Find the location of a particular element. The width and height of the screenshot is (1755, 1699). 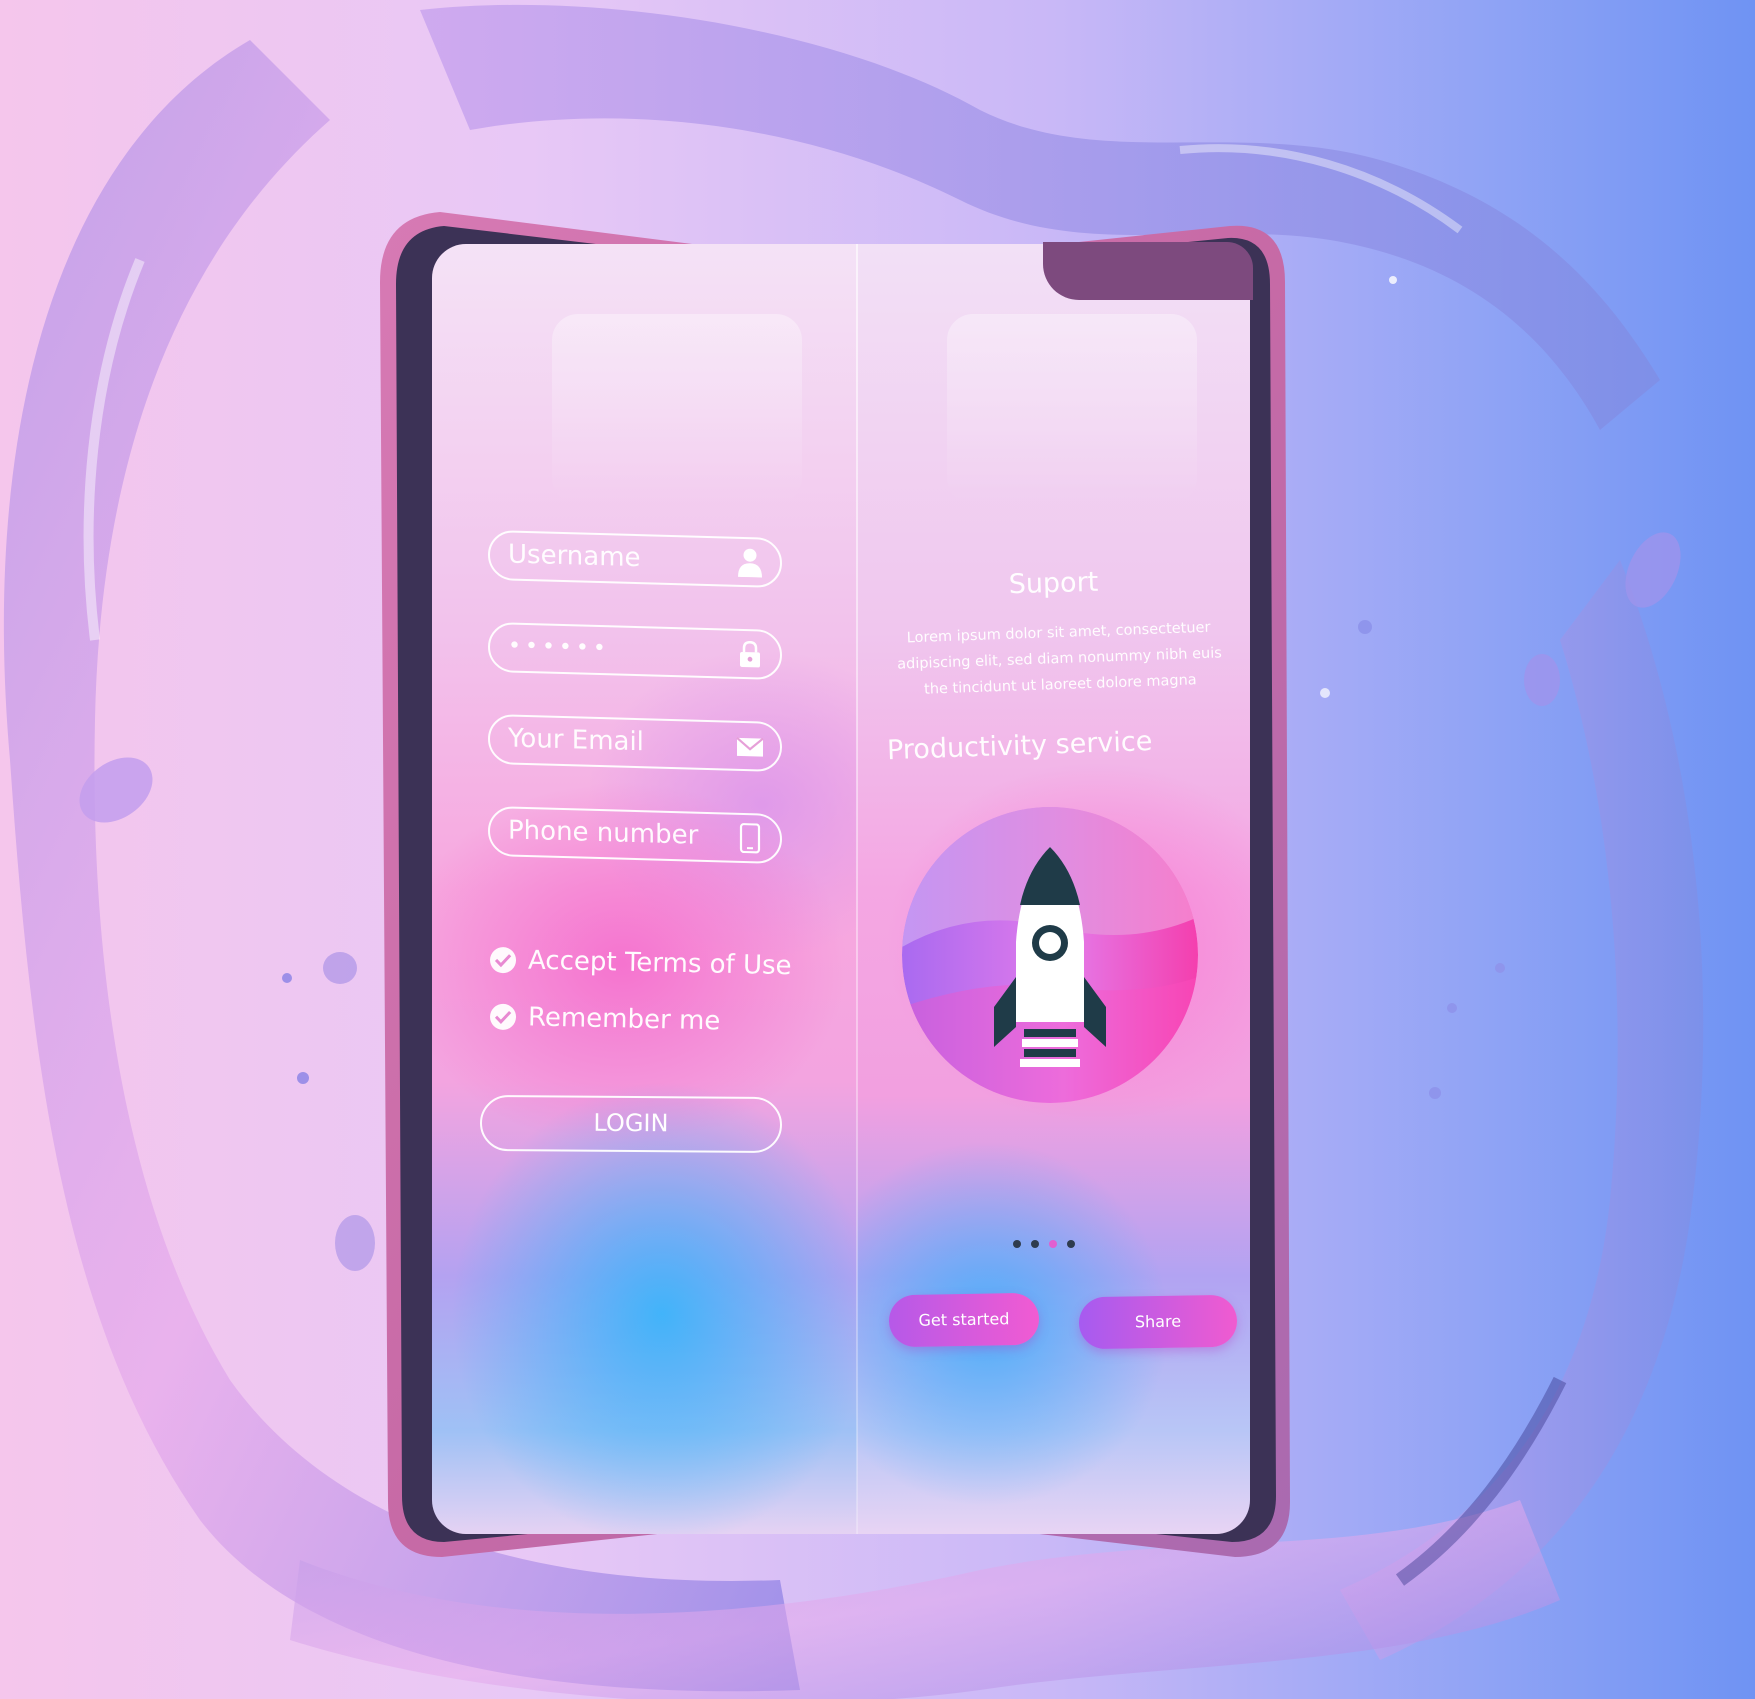

service-title: Productivity service is located at coordinates (1019, 746).